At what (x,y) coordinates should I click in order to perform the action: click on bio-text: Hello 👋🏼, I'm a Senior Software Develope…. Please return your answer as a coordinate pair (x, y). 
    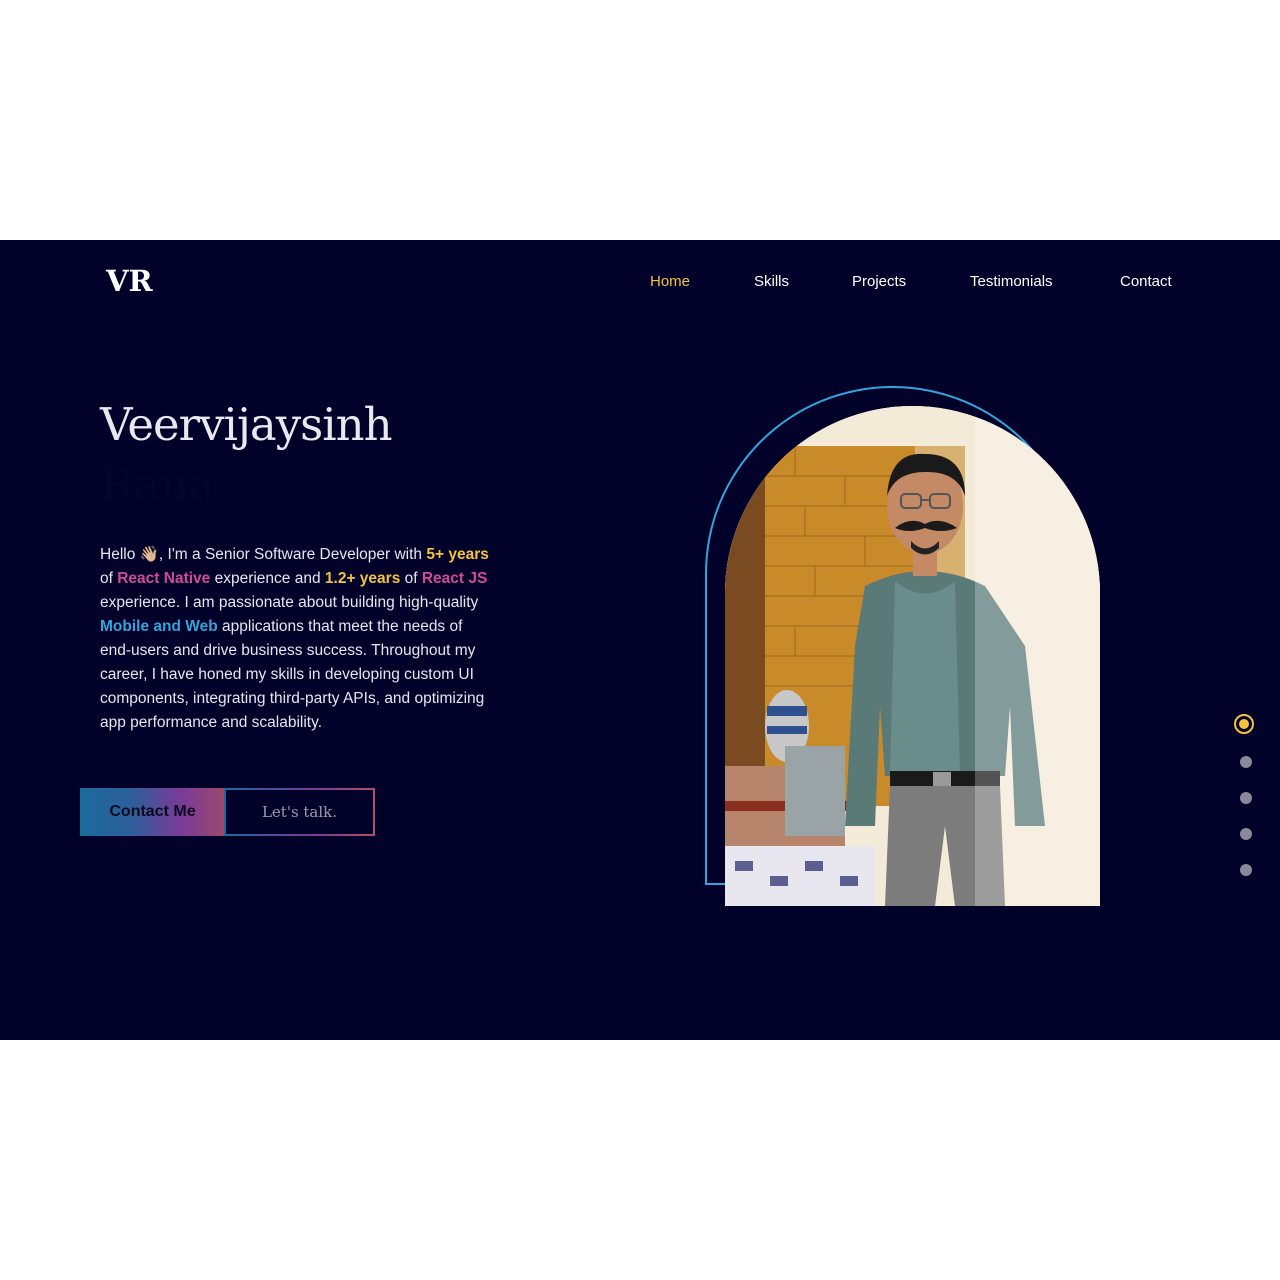
    Looking at the image, I should click on (263, 554).